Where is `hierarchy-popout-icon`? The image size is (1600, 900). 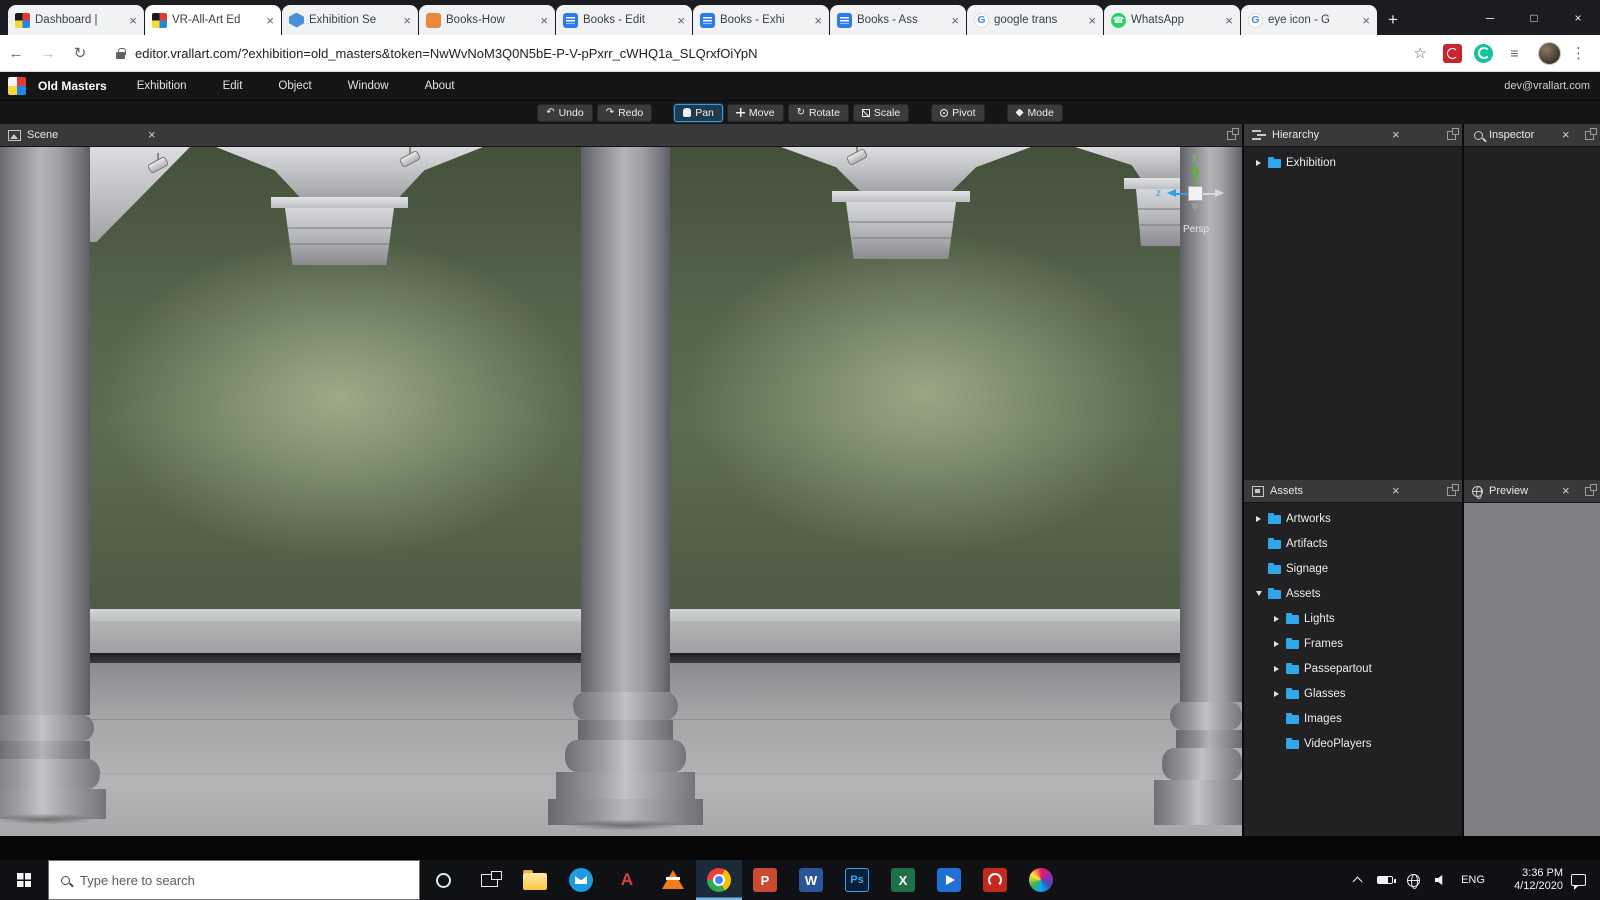
hierarchy-popout-icon is located at coordinates (1453, 134).